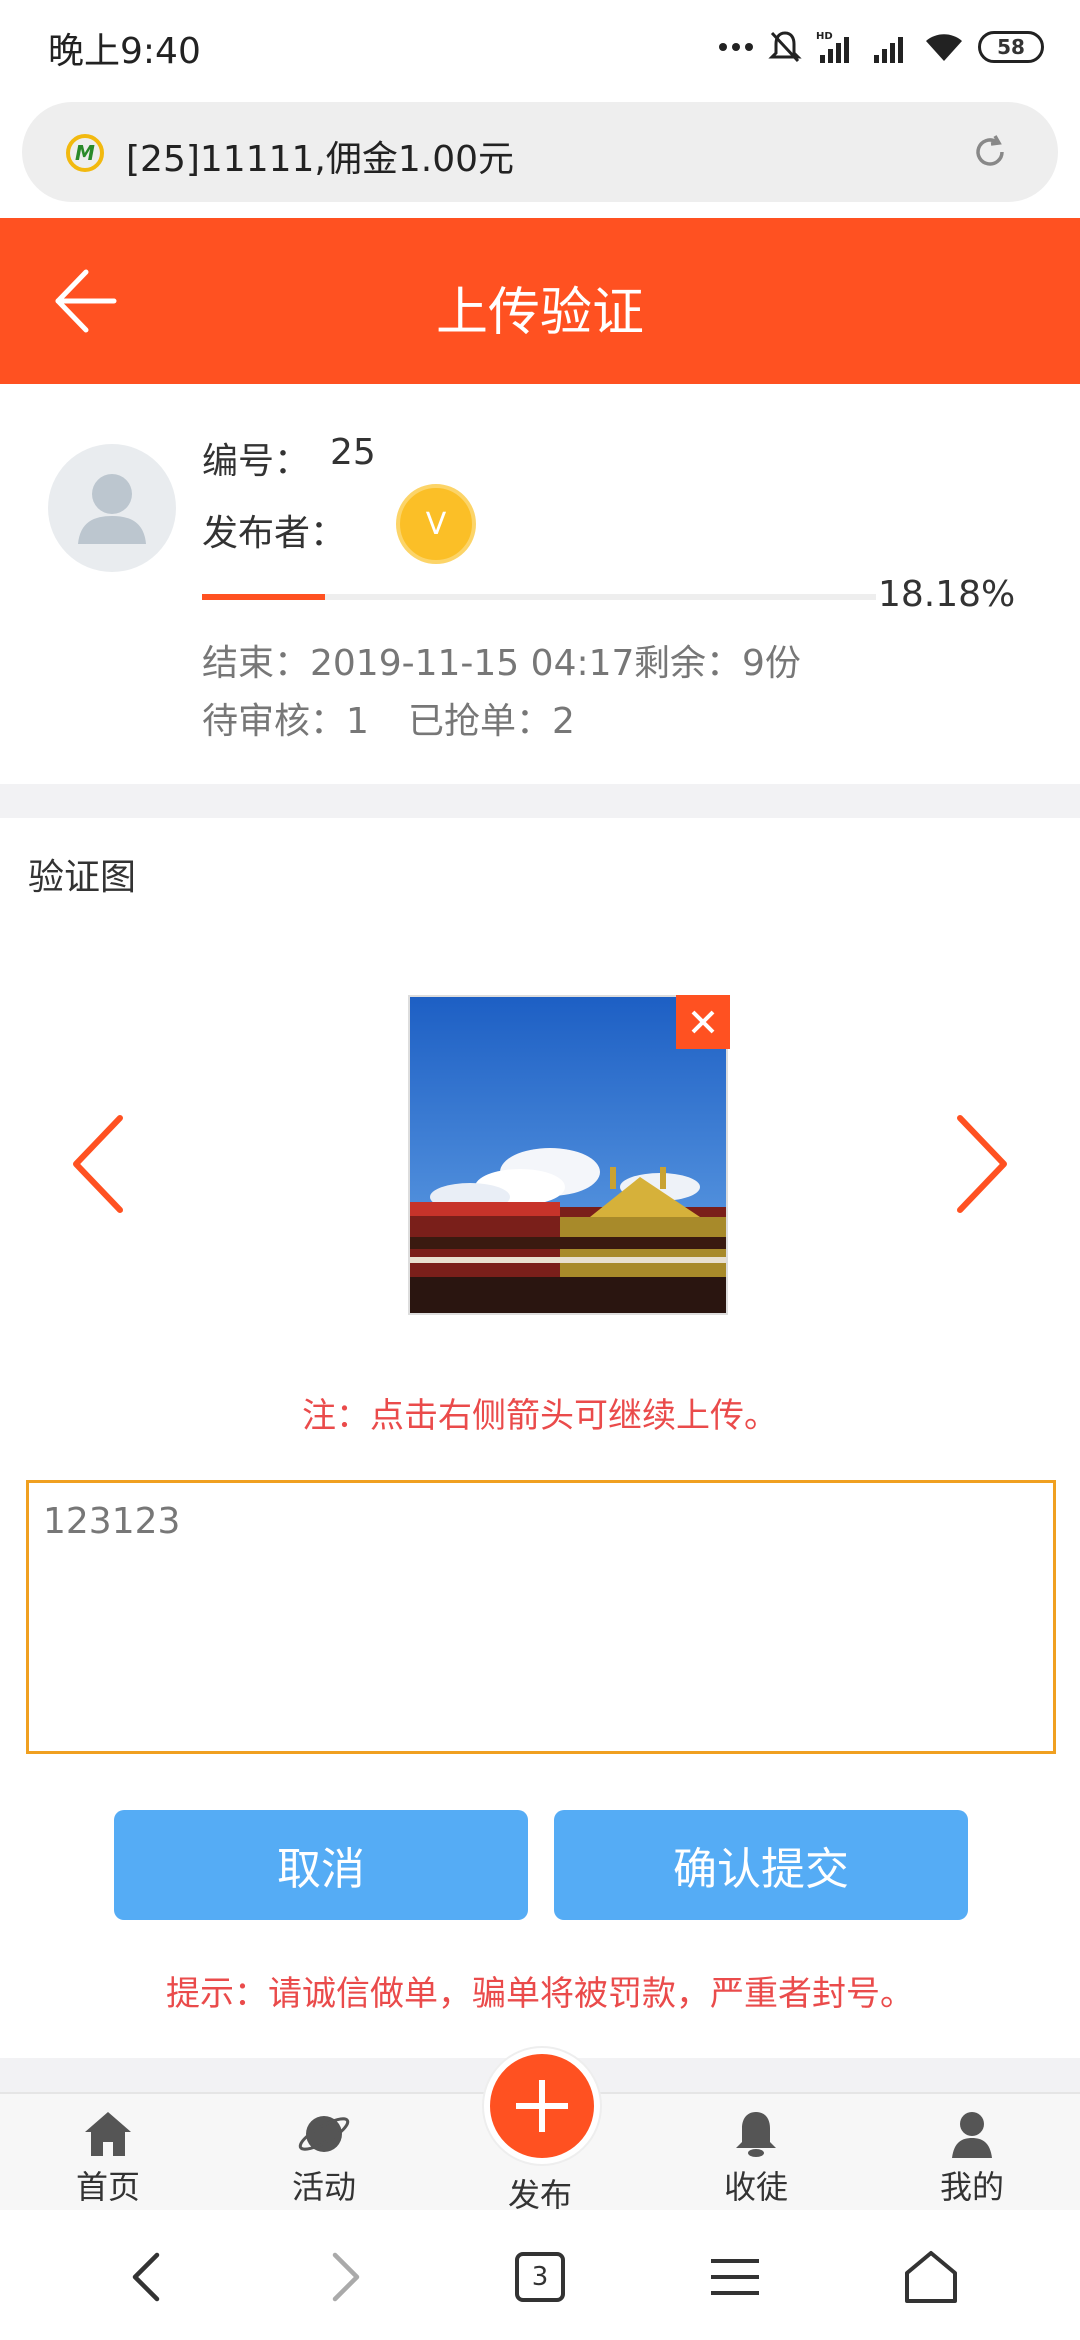 The image size is (1080, 2340). What do you see at coordinates (124, 51) in the screenshot?
I see `status-time: 晚上9:40` at bounding box center [124, 51].